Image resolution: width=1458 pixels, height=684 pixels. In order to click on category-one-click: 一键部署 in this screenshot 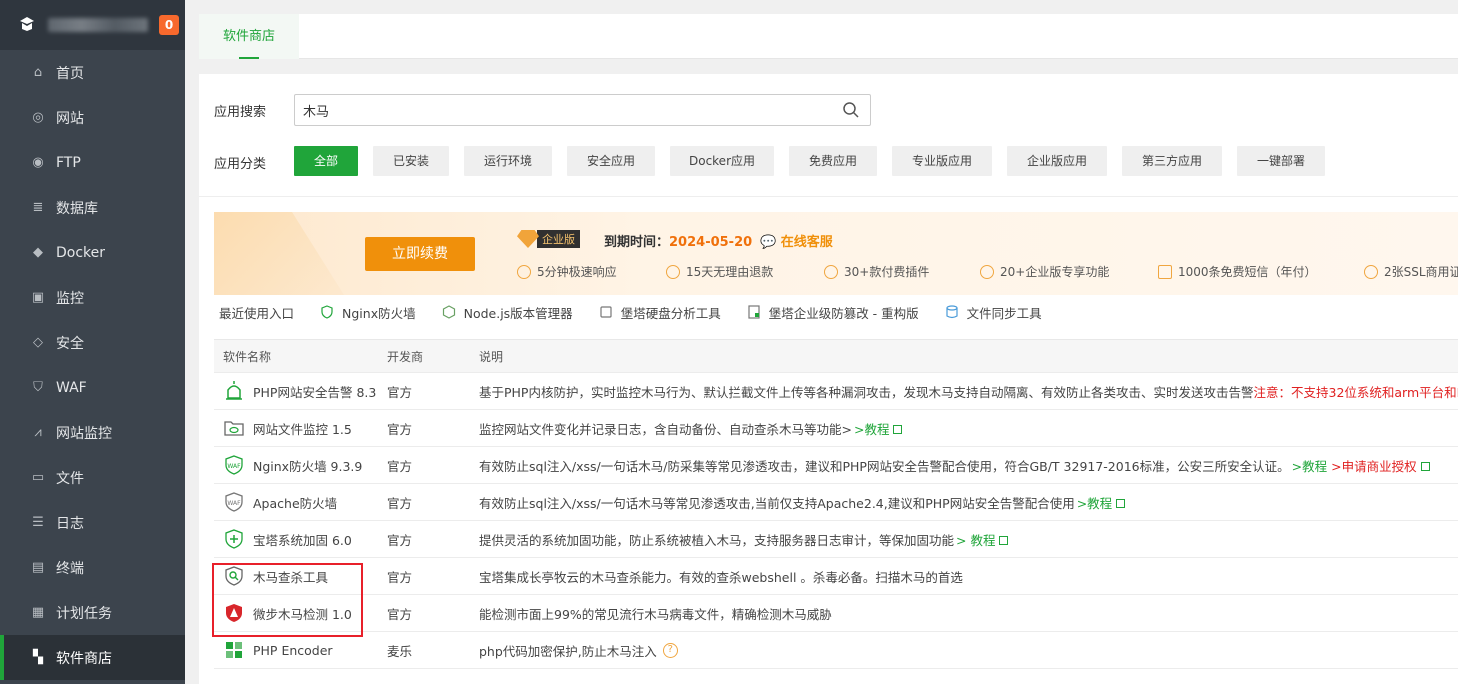, I will do `click(1281, 161)`.